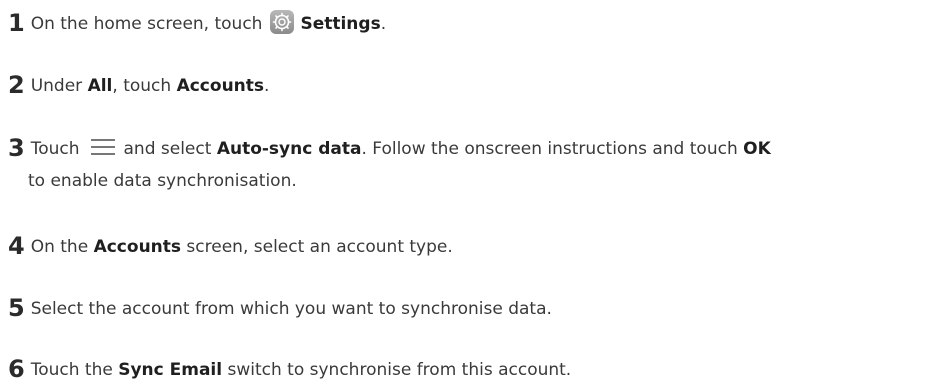 The image size is (943, 385). What do you see at coordinates (74, 370) in the screenshot?
I see `step-text: Touch the` at bounding box center [74, 370].